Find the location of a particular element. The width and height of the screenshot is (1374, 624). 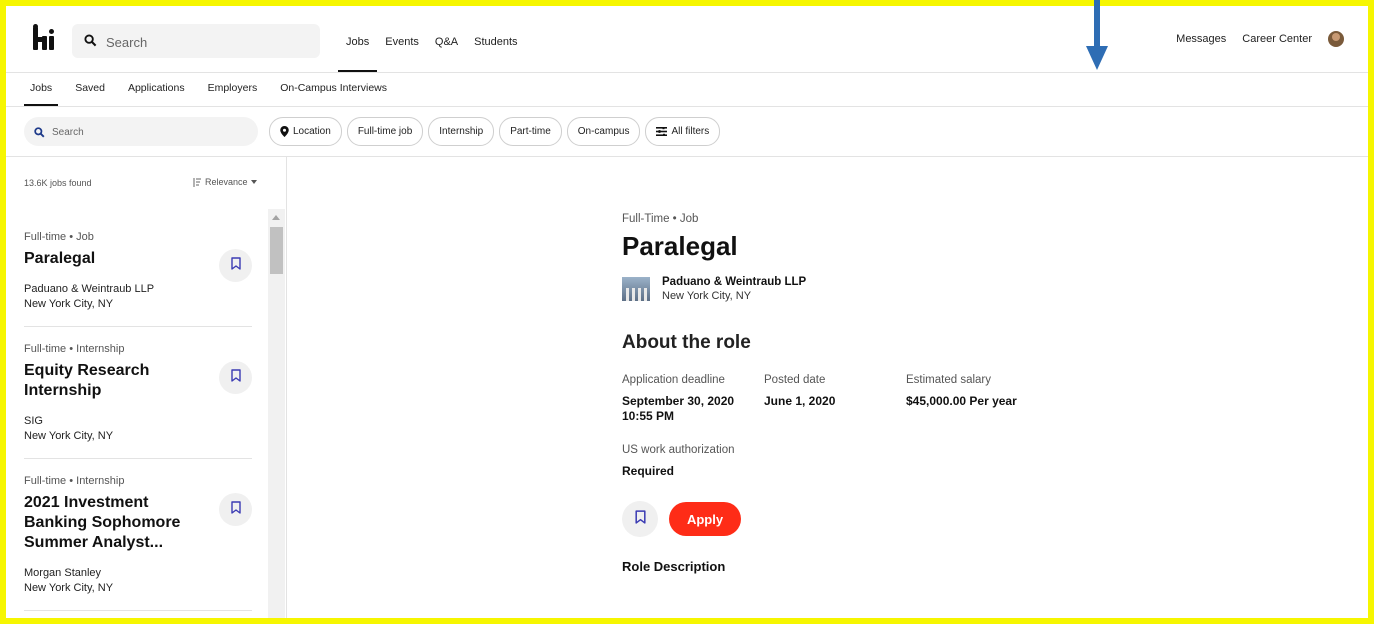

job-detail-type: Full-Time • Job is located at coordinates (660, 219).